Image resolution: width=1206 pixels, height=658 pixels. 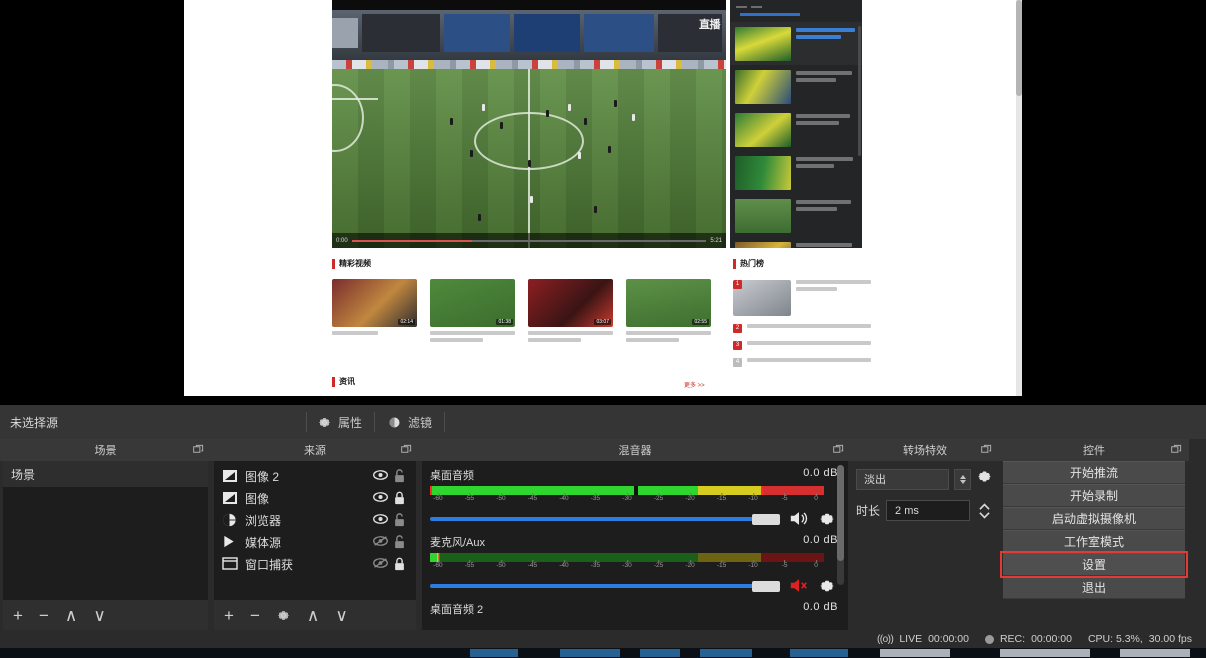 I want to click on start-recording-button: 开始录制, so click(x=1094, y=495).